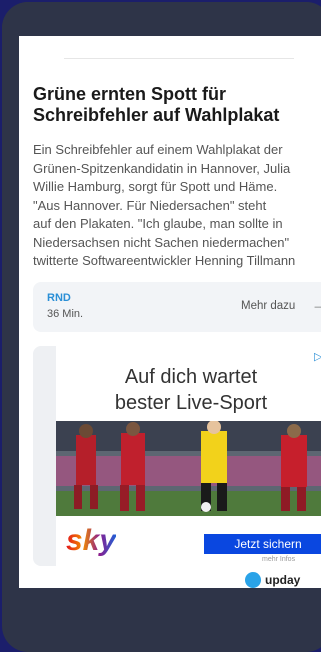 The image size is (321, 652). I want to click on ad-cta-button: Jetzt sichern, so click(262, 544).